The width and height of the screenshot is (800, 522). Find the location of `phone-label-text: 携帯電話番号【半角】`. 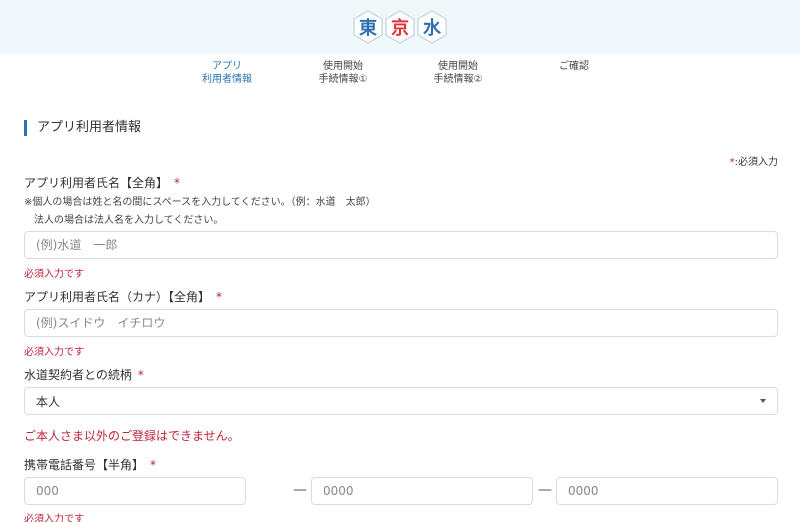

phone-label-text: 携帯電話番号【半角】 is located at coordinates (84, 465).